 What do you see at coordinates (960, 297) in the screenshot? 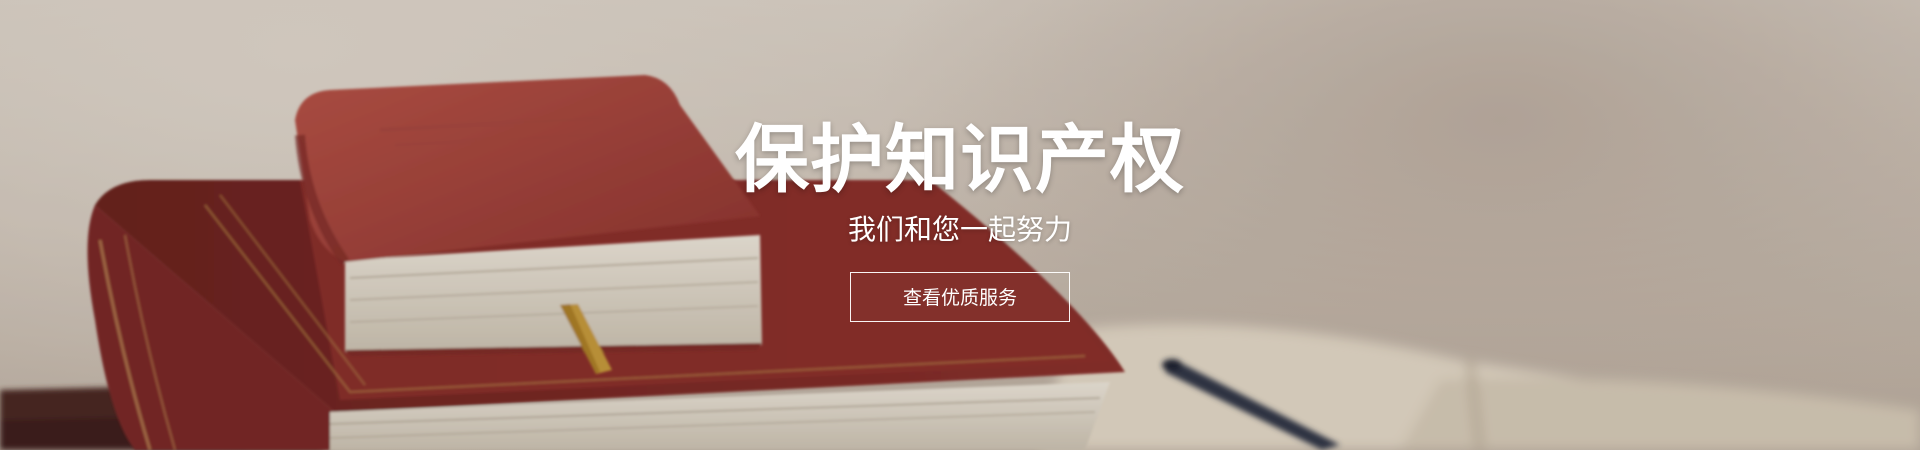
I see `view-services-button: 查看优质服务` at bounding box center [960, 297].